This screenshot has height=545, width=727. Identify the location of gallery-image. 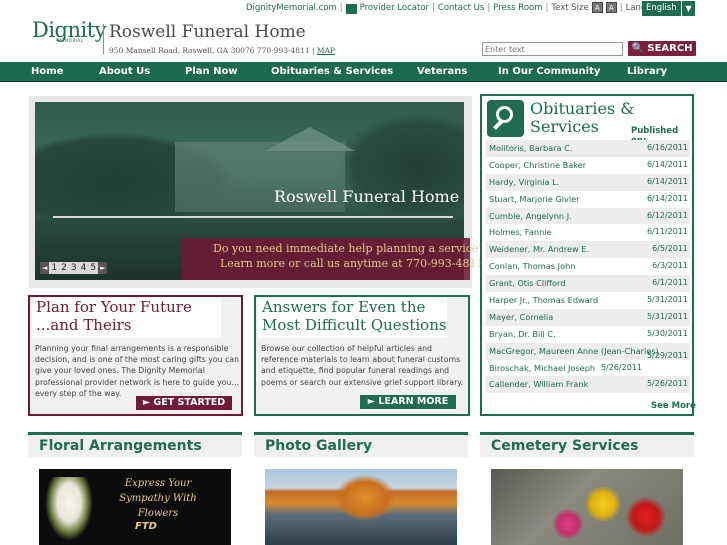
(361, 507).